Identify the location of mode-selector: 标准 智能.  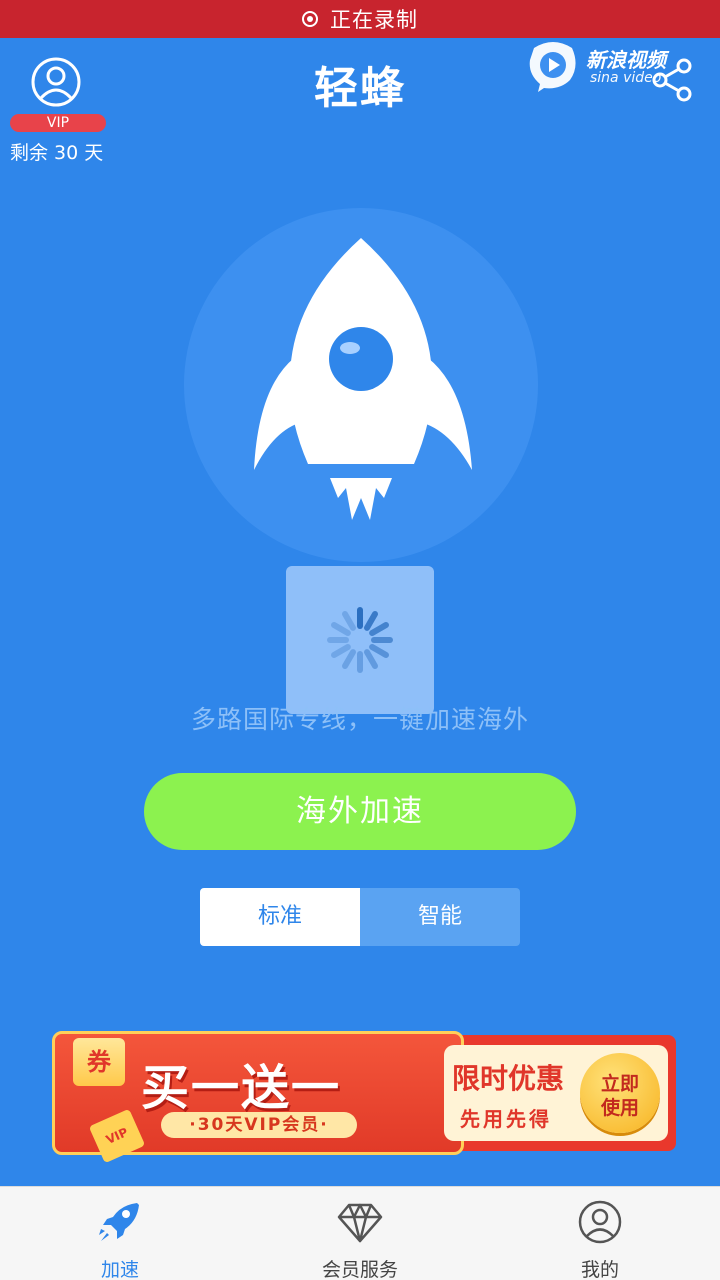
(360, 917).